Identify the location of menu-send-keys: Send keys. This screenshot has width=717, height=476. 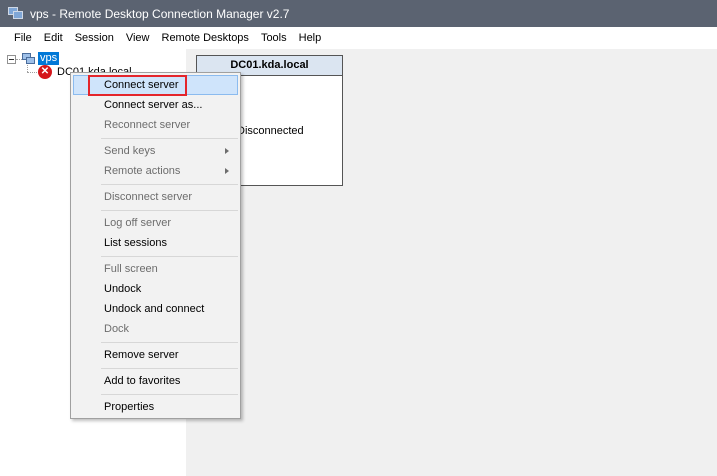
(155, 151).